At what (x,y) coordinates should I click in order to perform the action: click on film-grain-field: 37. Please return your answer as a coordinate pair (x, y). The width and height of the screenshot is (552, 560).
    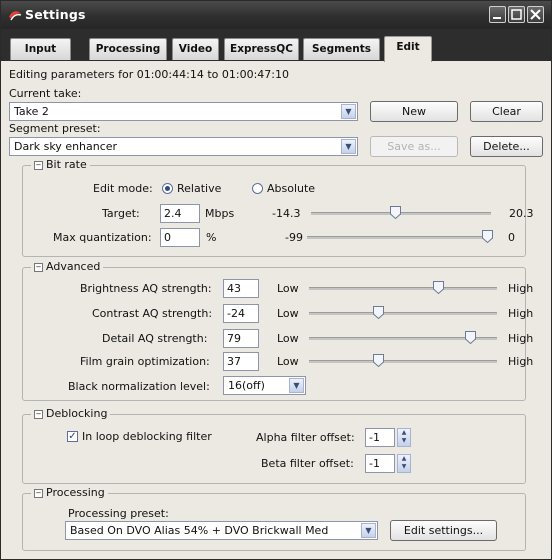
    Looking at the image, I should click on (241, 361).